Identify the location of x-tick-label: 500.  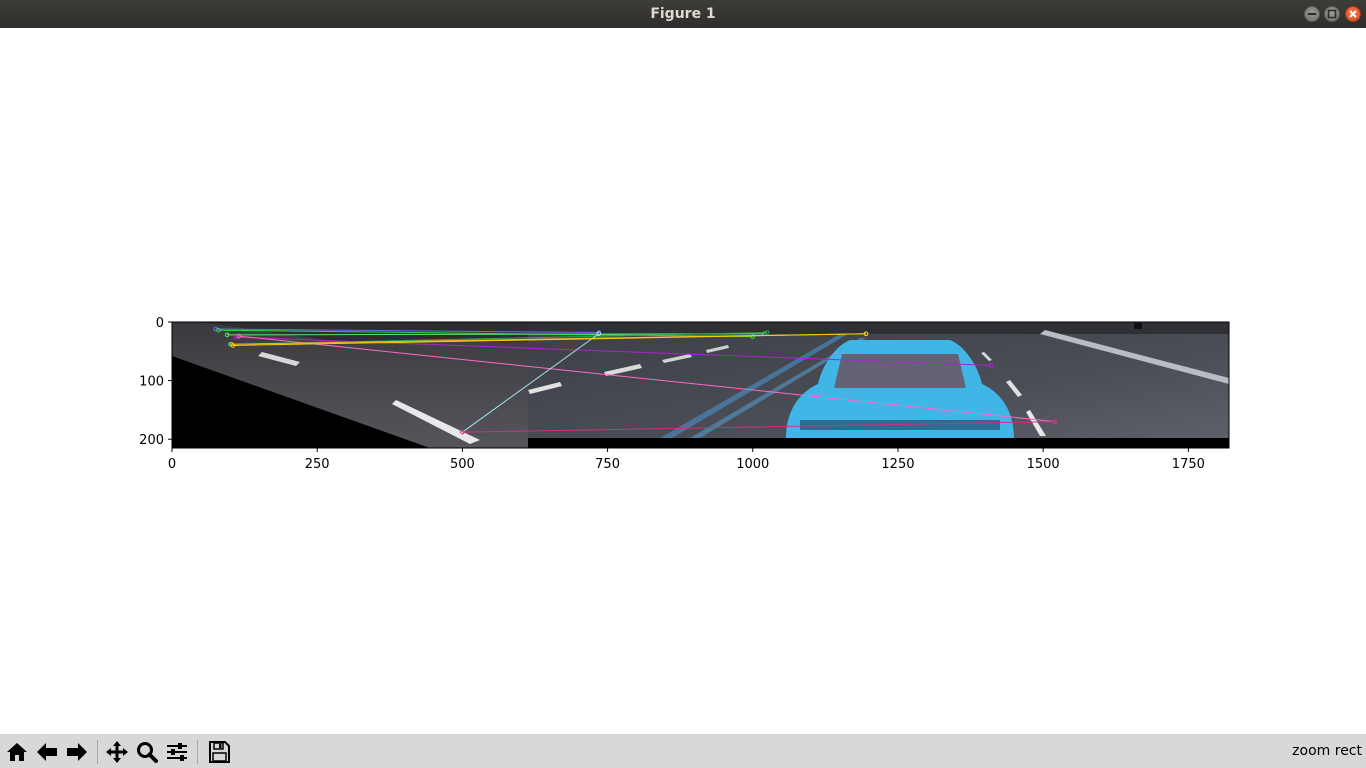
(462, 464).